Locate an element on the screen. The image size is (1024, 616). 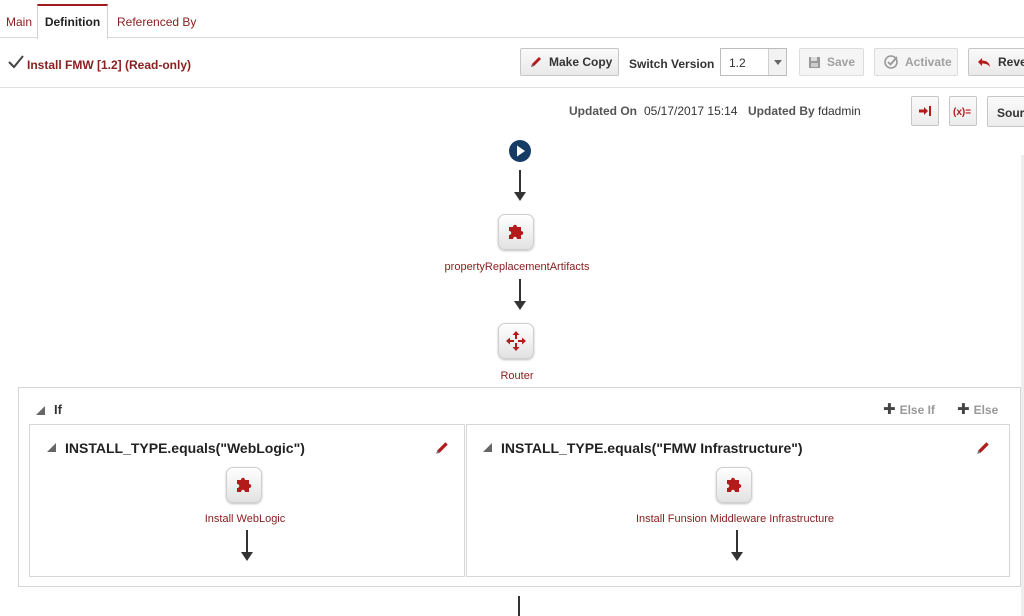
router-icon is located at coordinates (516, 341).